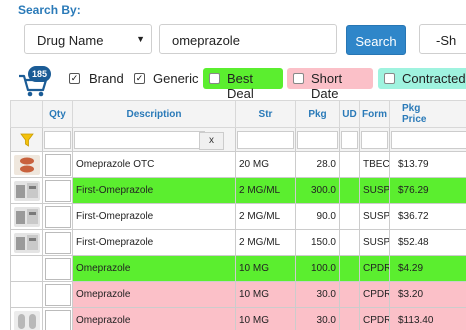 The width and height of the screenshot is (466, 330). Describe the element at coordinates (374, 139) in the screenshot. I see `form-filter-input` at that location.